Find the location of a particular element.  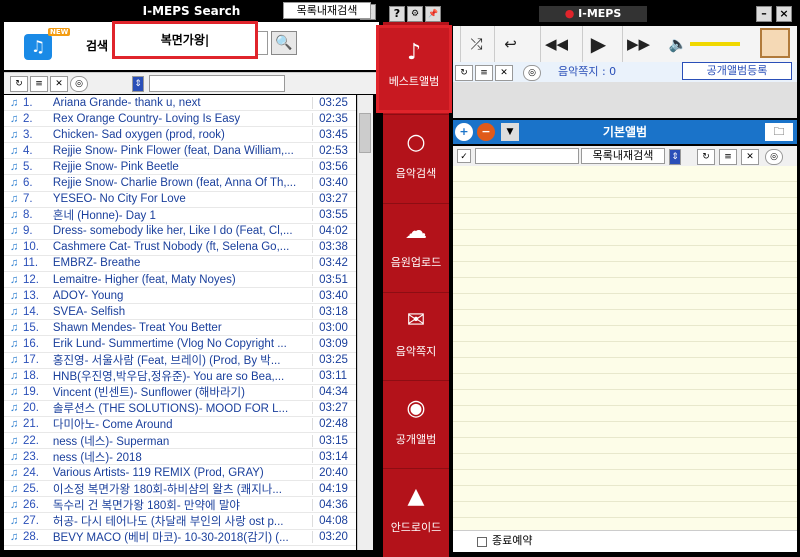

song-row: ♫ 11. EMBRZ- Breathe 03:42 is located at coordinates (180, 264).